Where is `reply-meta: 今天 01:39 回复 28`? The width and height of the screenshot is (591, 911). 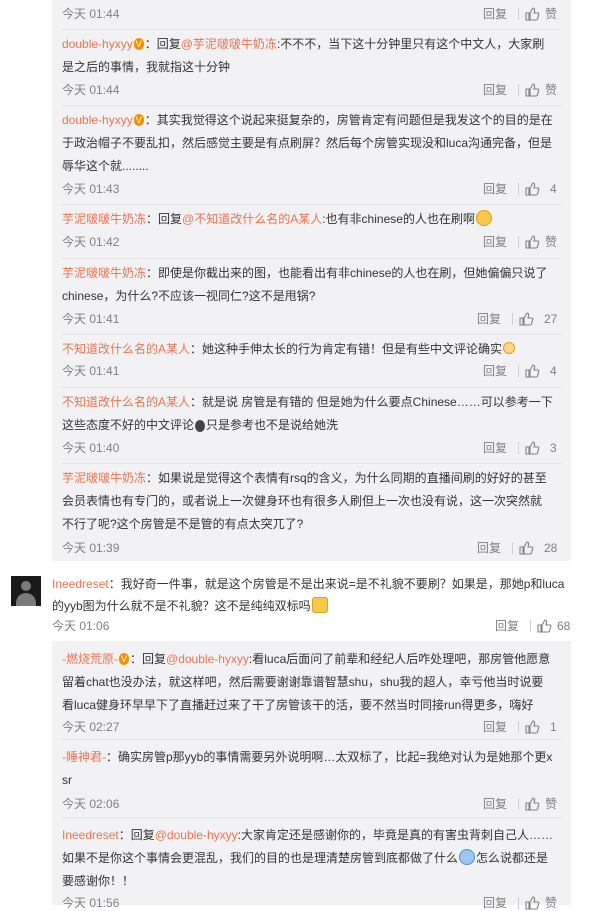 reply-meta: 今天 01:39 回复 28 is located at coordinates (311, 548).